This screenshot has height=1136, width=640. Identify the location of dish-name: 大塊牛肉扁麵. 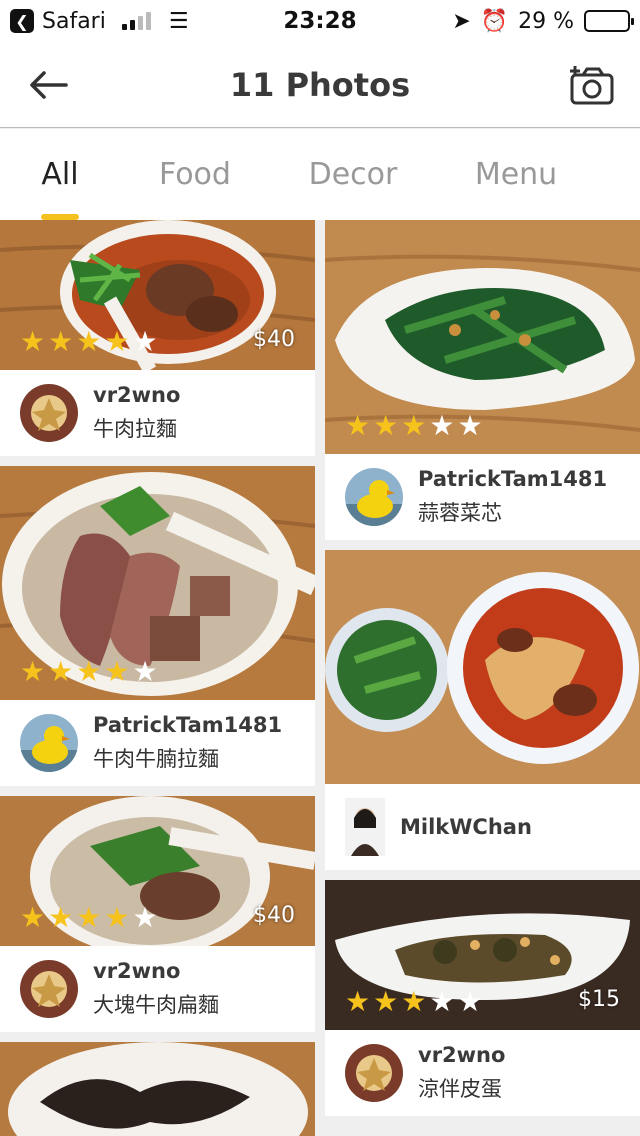
(156, 1005).